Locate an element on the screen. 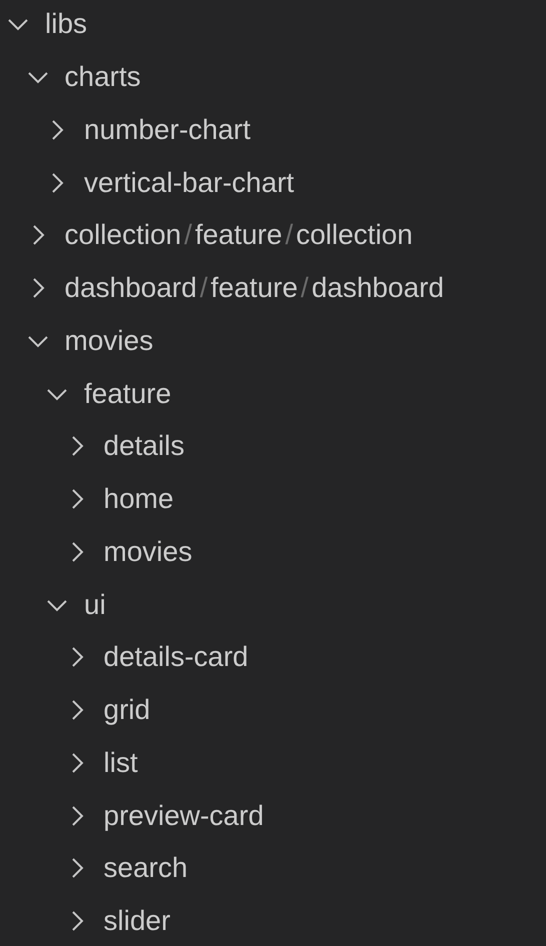 The height and width of the screenshot is (946, 546). folder-name: libs is located at coordinates (66, 24).